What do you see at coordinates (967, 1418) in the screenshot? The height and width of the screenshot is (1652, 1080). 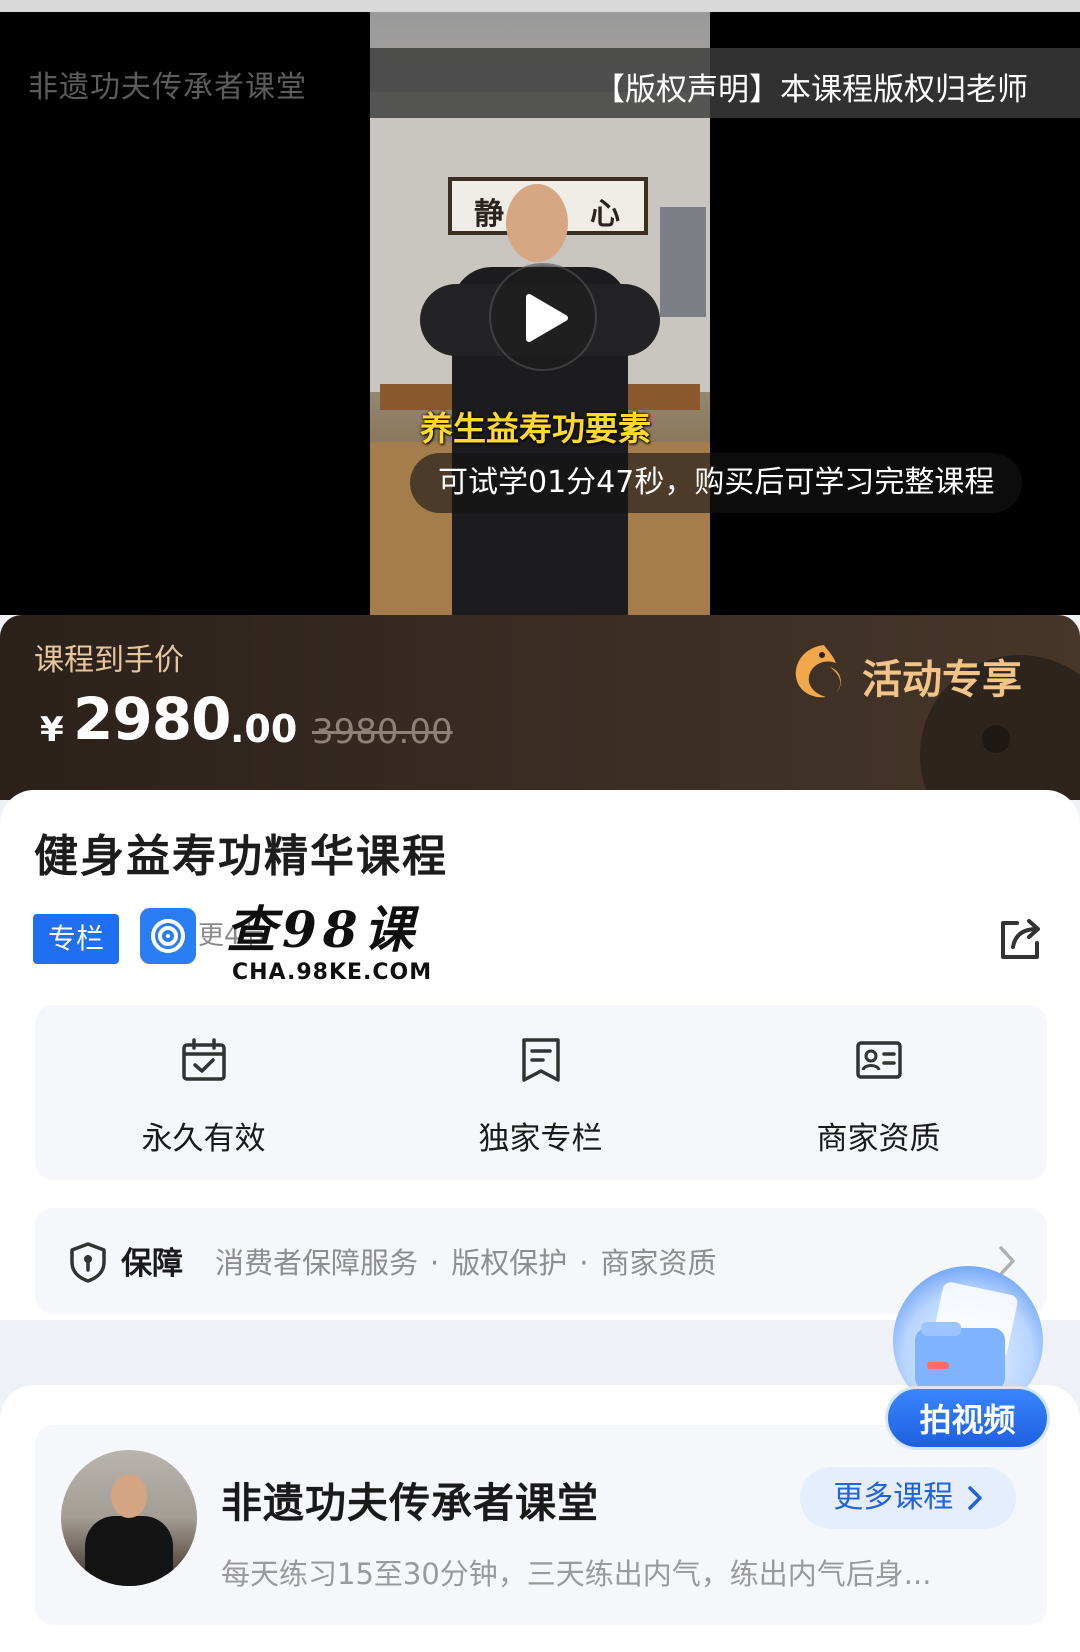 I see `fab-label: 拍视频` at bounding box center [967, 1418].